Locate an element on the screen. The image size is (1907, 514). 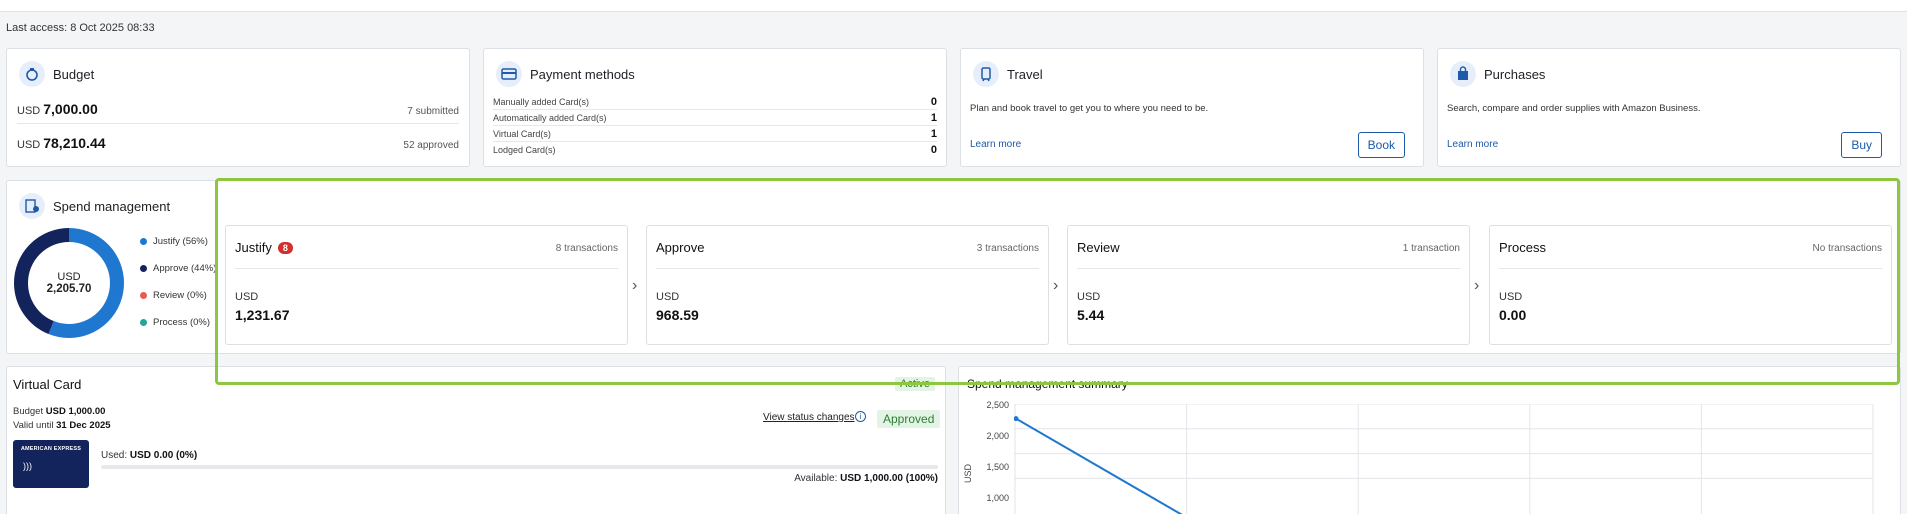
book-button: Book is located at coordinates (1381, 145).